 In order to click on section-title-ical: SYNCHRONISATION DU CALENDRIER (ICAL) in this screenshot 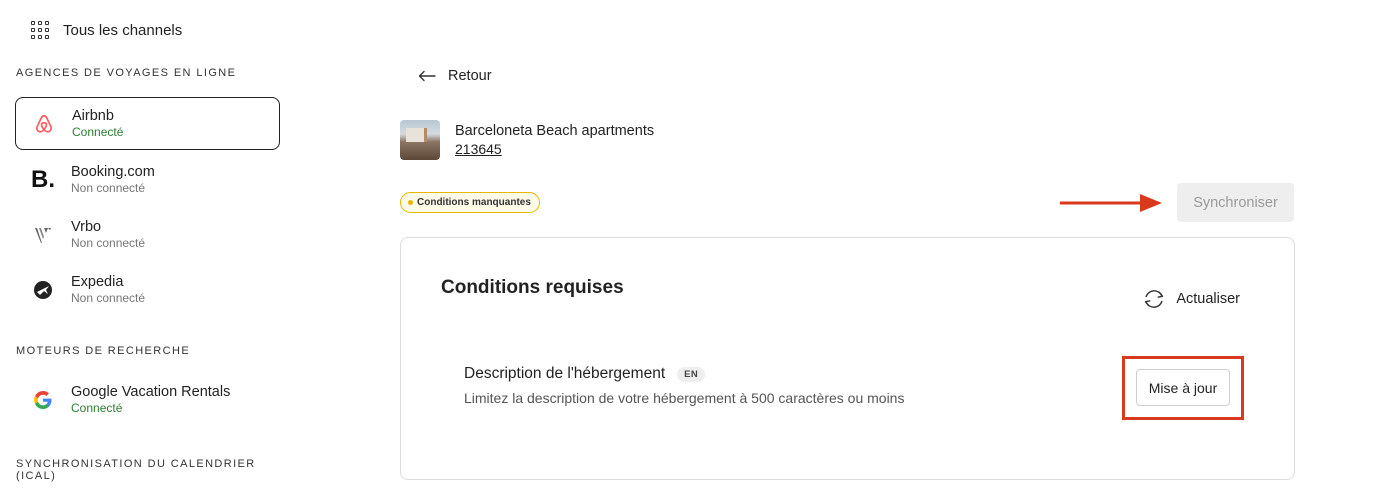, I will do `click(136, 470)`.